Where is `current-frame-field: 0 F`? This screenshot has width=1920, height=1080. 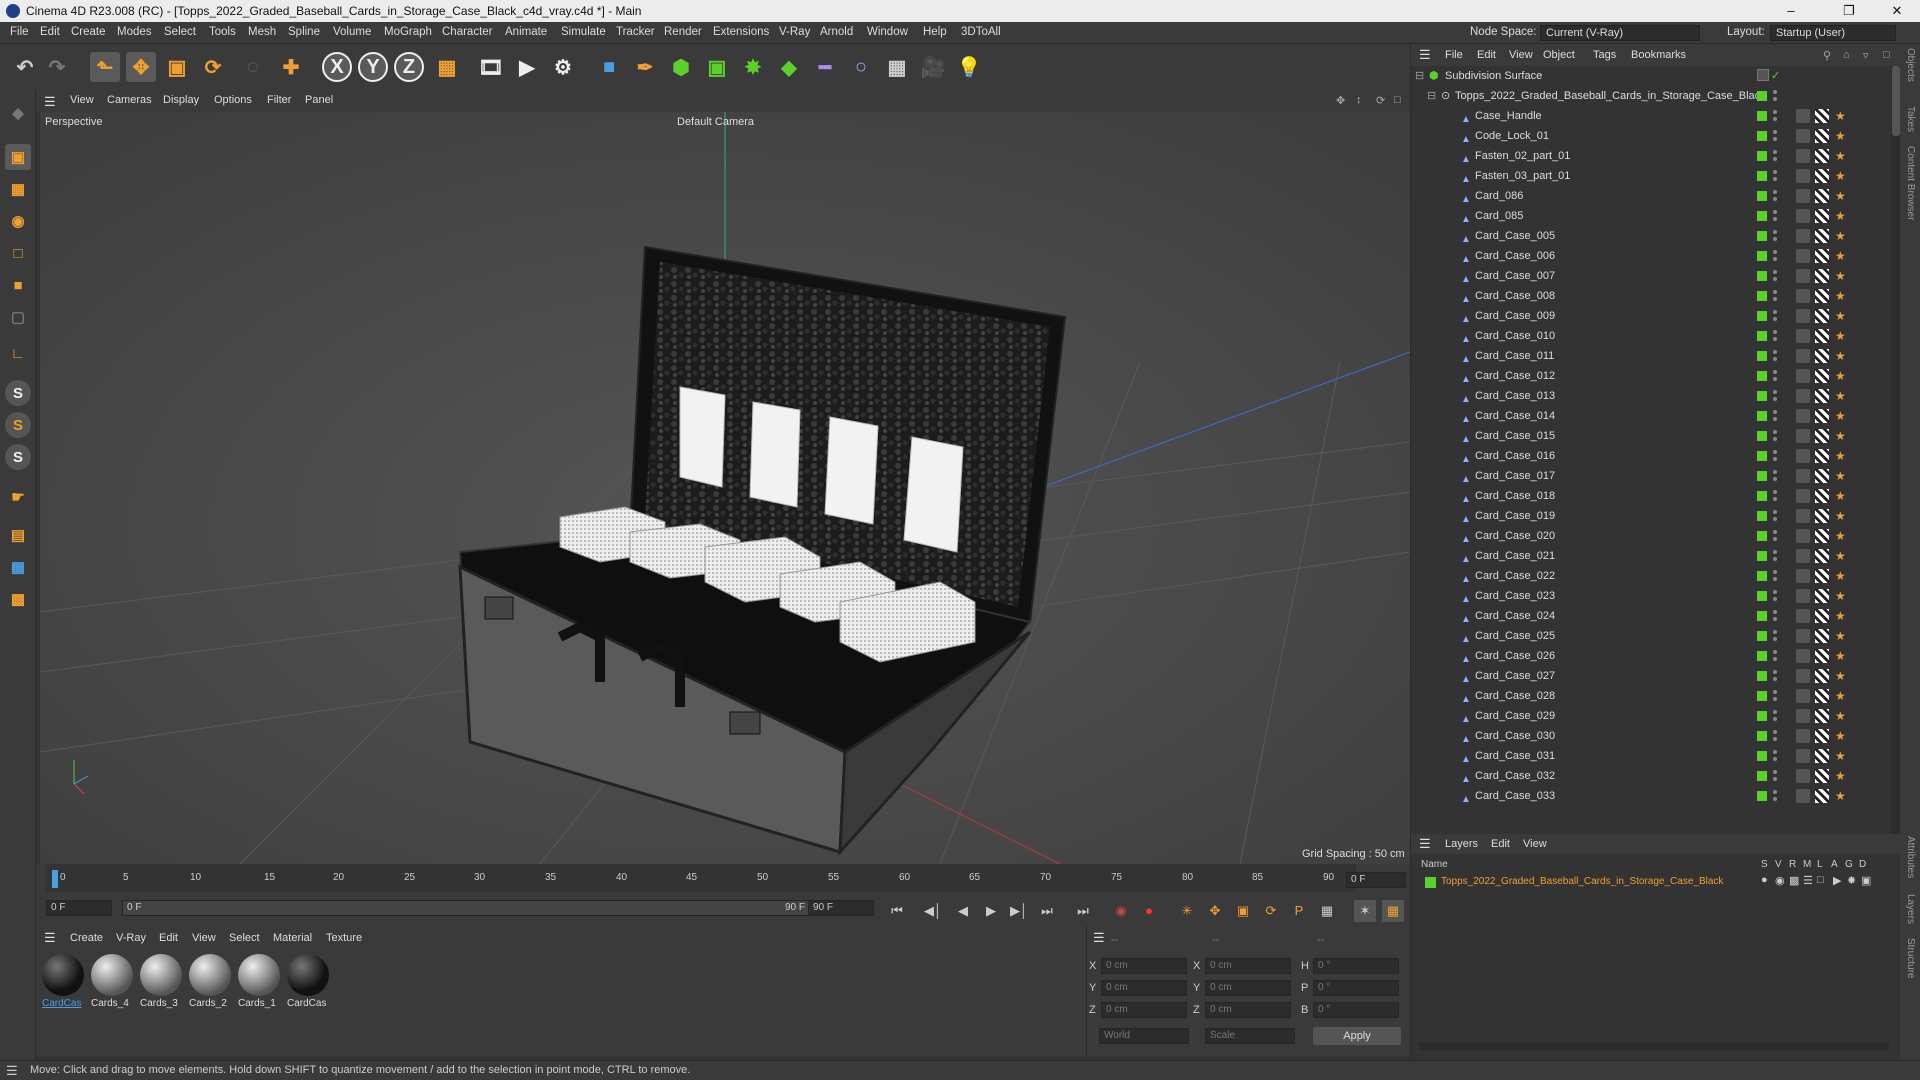
current-frame-field: 0 F is located at coordinates (1376, 880).